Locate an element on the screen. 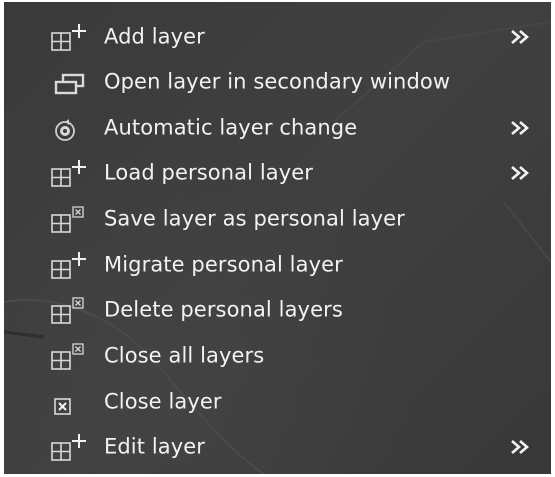 The width and height of the screenshot is (555, 477). menu-item-label: Edit layer is located at coordinates (155, 446).